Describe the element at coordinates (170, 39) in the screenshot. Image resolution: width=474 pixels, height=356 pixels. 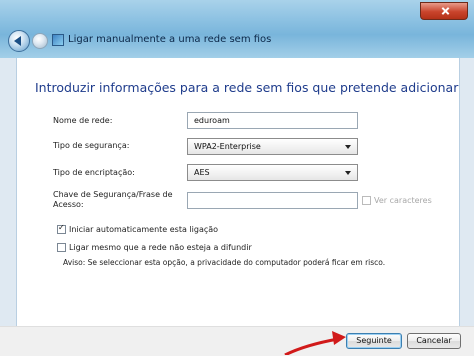
I see `window-title: Ligar manualmente a uma rede sem fios` at that location.